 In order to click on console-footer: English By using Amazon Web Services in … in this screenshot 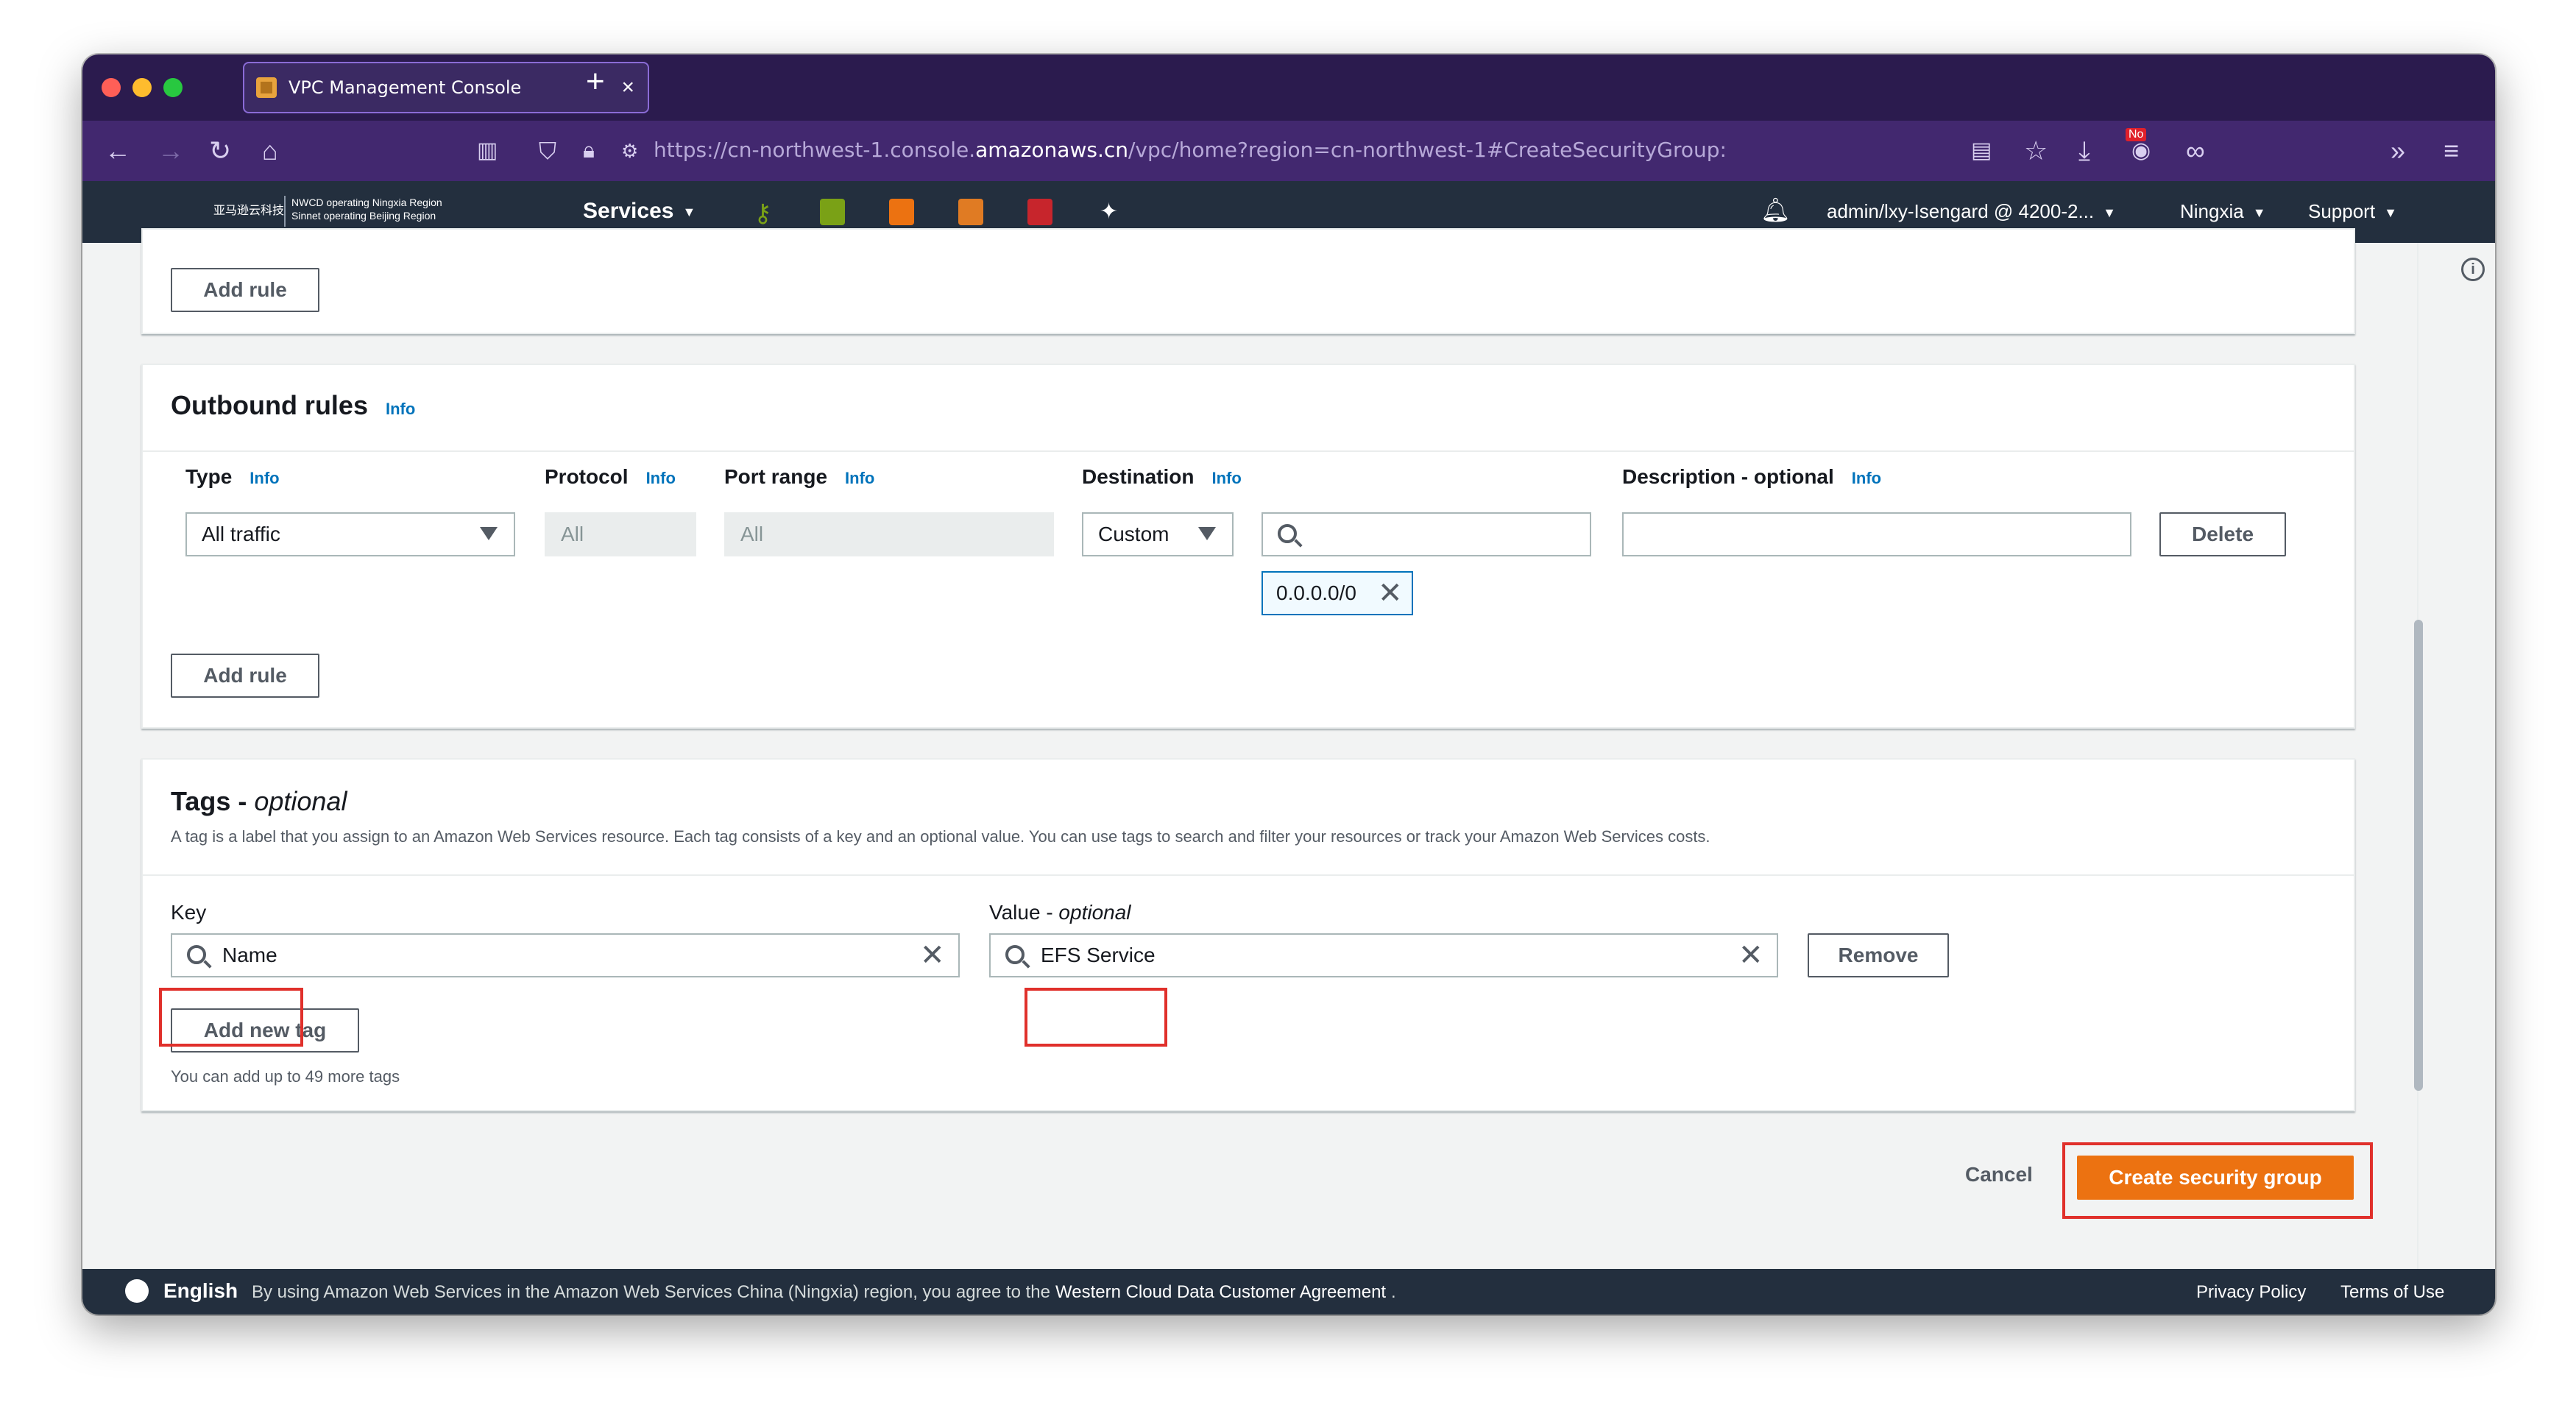, I will do `click(1288, 1292)`.